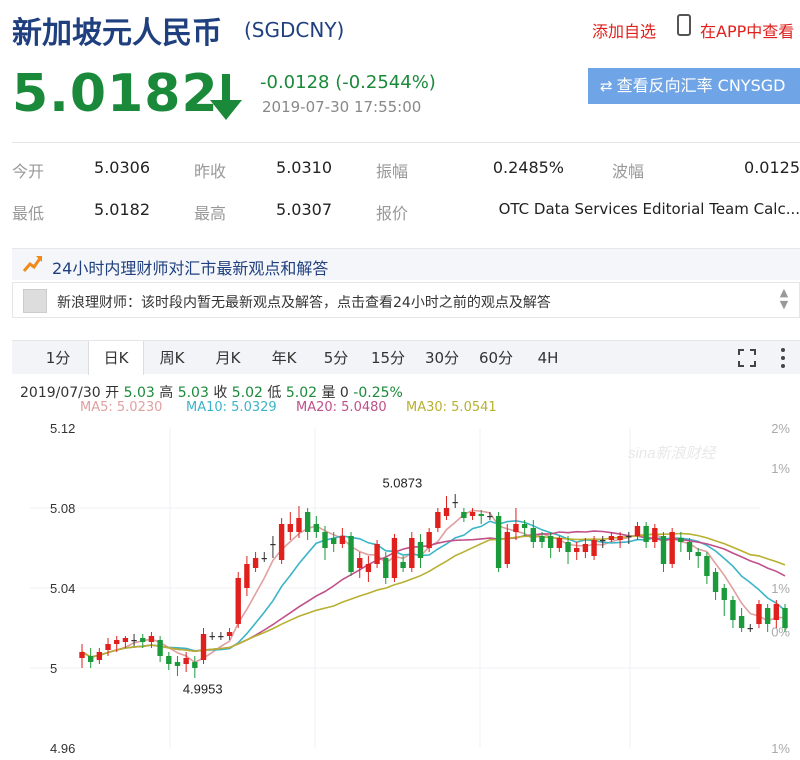 The width and height of the screenshot is (800, 760). Describe the element at coordinates (220, 393) in the screenshot. I see `close-label: 收` at that location.